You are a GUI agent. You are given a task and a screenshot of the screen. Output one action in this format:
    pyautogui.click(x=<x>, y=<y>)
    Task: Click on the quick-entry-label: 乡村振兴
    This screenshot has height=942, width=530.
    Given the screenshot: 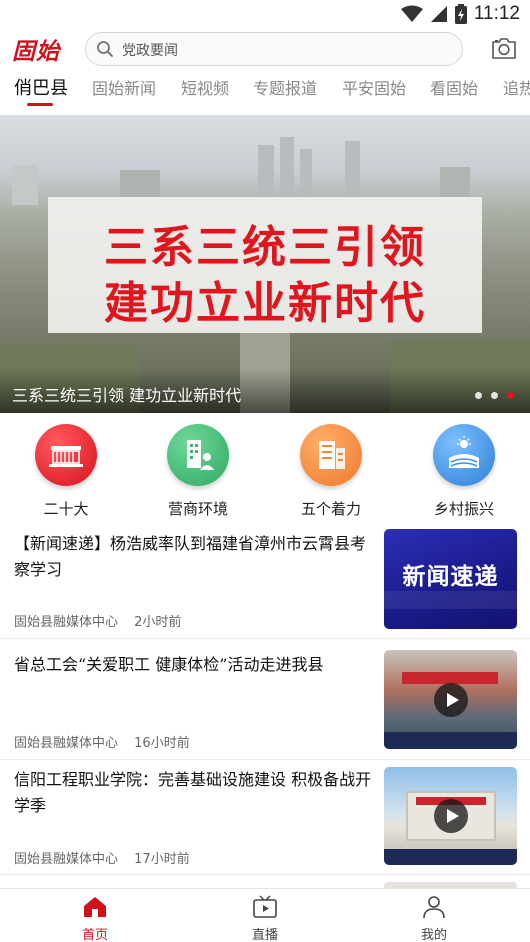 What is the action you would take?
    pyautogui.click(x=463, y=509)
    